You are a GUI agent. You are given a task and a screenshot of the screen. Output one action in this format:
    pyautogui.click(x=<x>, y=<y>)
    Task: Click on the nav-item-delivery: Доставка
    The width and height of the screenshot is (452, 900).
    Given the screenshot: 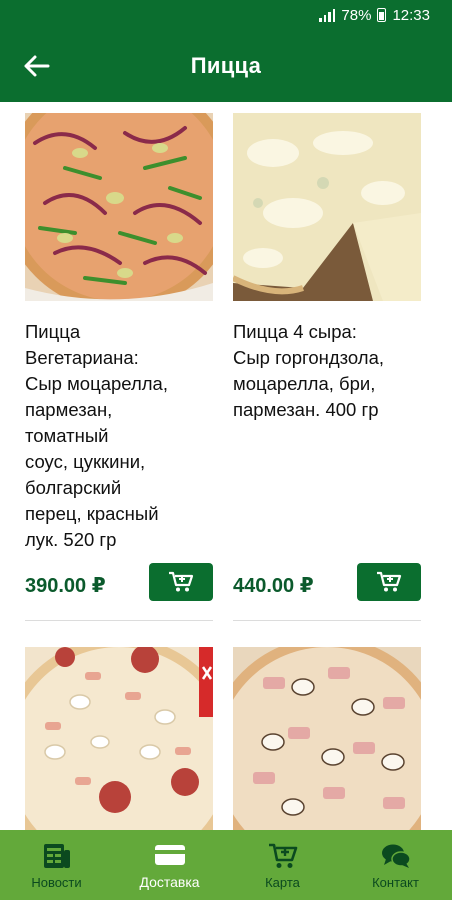 What is the action you would take?
    pyautogui.click(x=169, y=865)
    